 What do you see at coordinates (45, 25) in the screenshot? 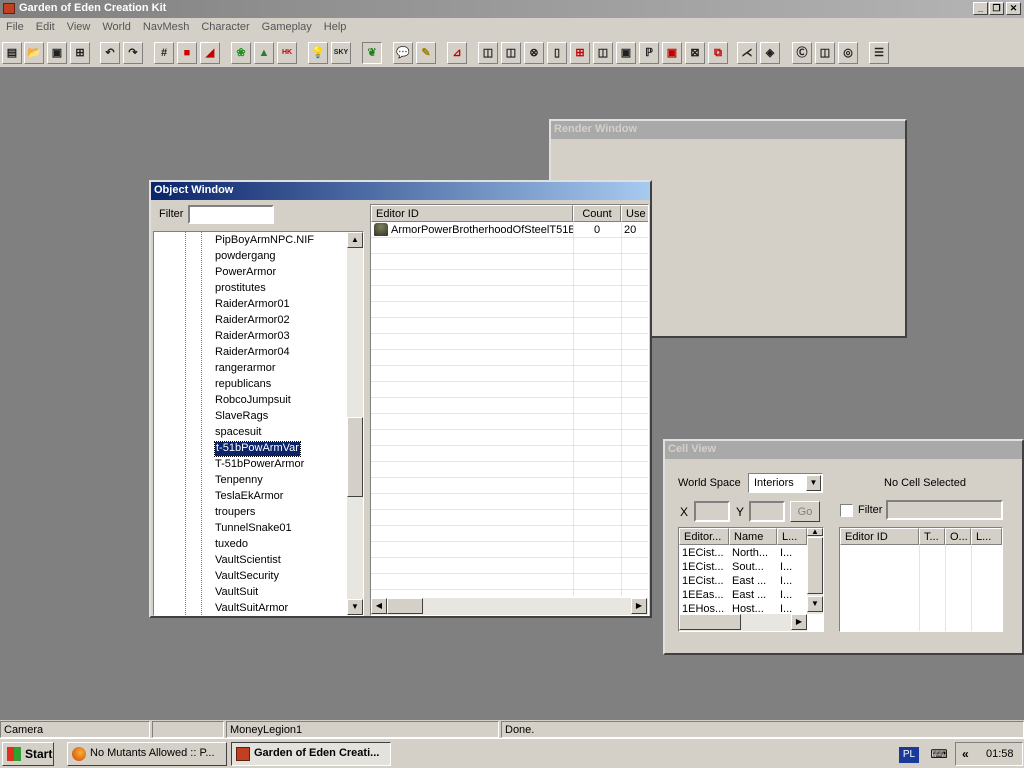
I see `menu-edit: Edit` at bounding box center [45, 25].